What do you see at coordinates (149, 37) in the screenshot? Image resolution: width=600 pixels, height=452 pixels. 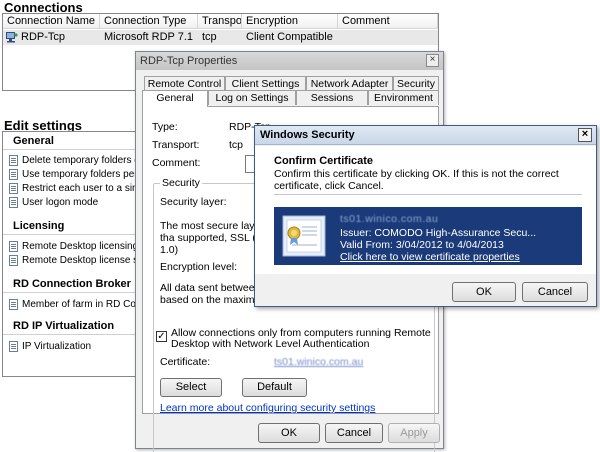 I see `cell-connection-type: Microsoft RDP 7.1` at bounding box center [149, 37].